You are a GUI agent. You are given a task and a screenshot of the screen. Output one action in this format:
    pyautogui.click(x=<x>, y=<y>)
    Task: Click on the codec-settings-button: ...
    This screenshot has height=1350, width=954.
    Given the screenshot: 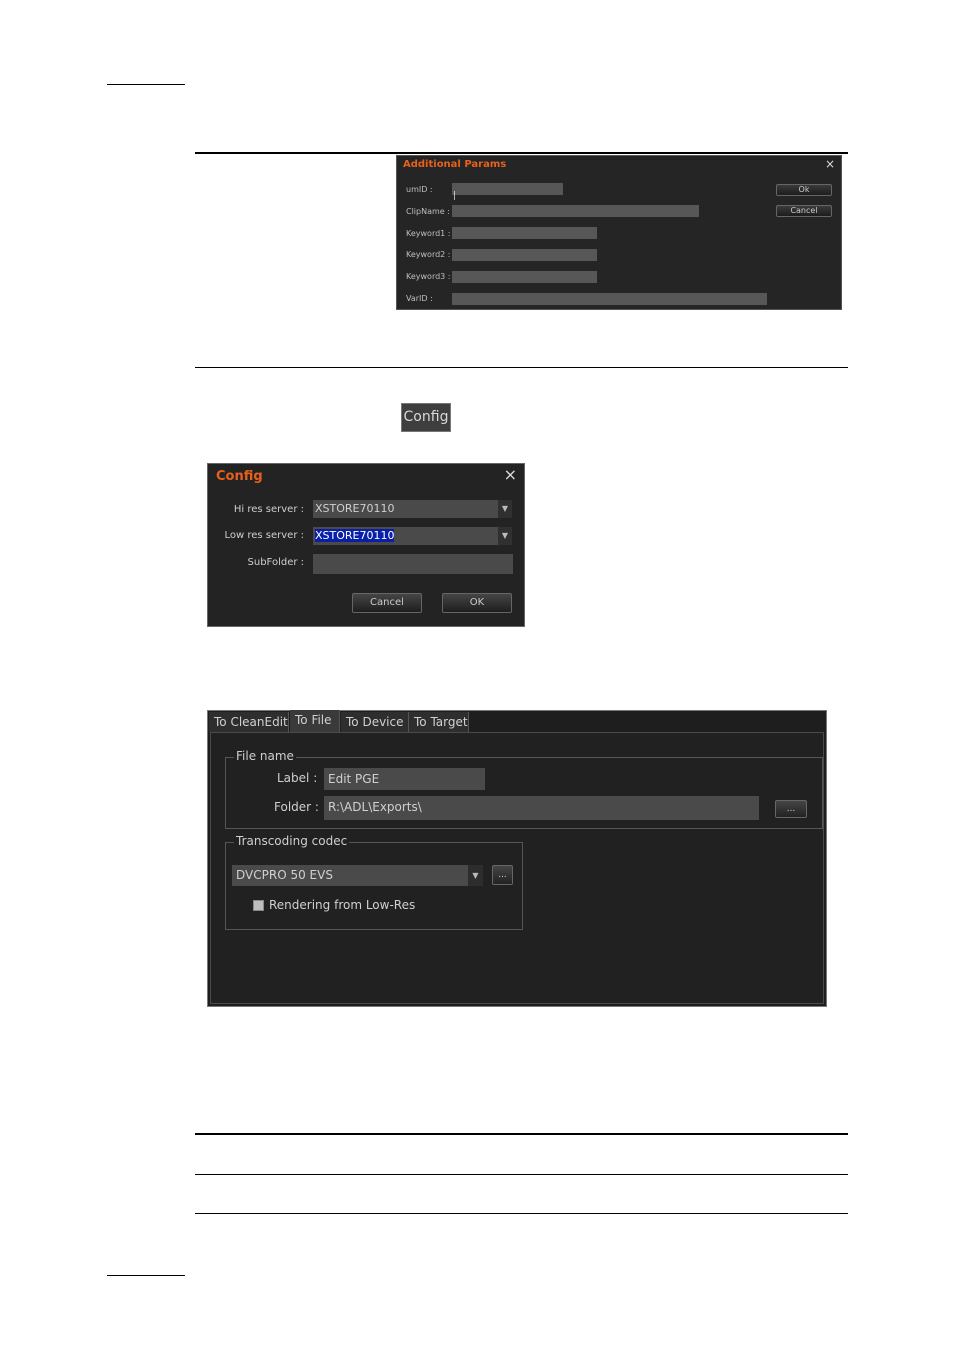 What is the action you would take?
    pyautogui.click(x=502, y=875)
    